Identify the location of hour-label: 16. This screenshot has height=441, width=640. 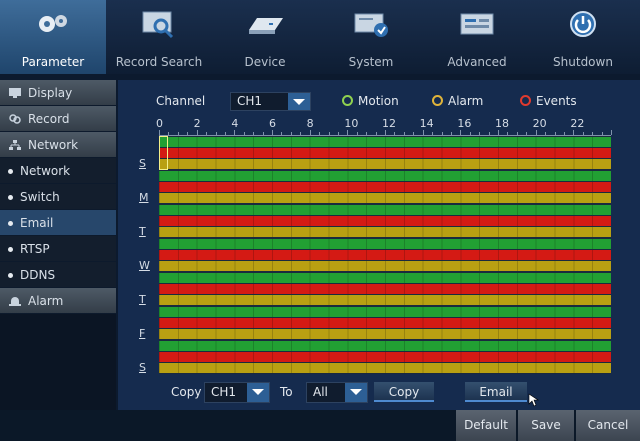
(464, 123).